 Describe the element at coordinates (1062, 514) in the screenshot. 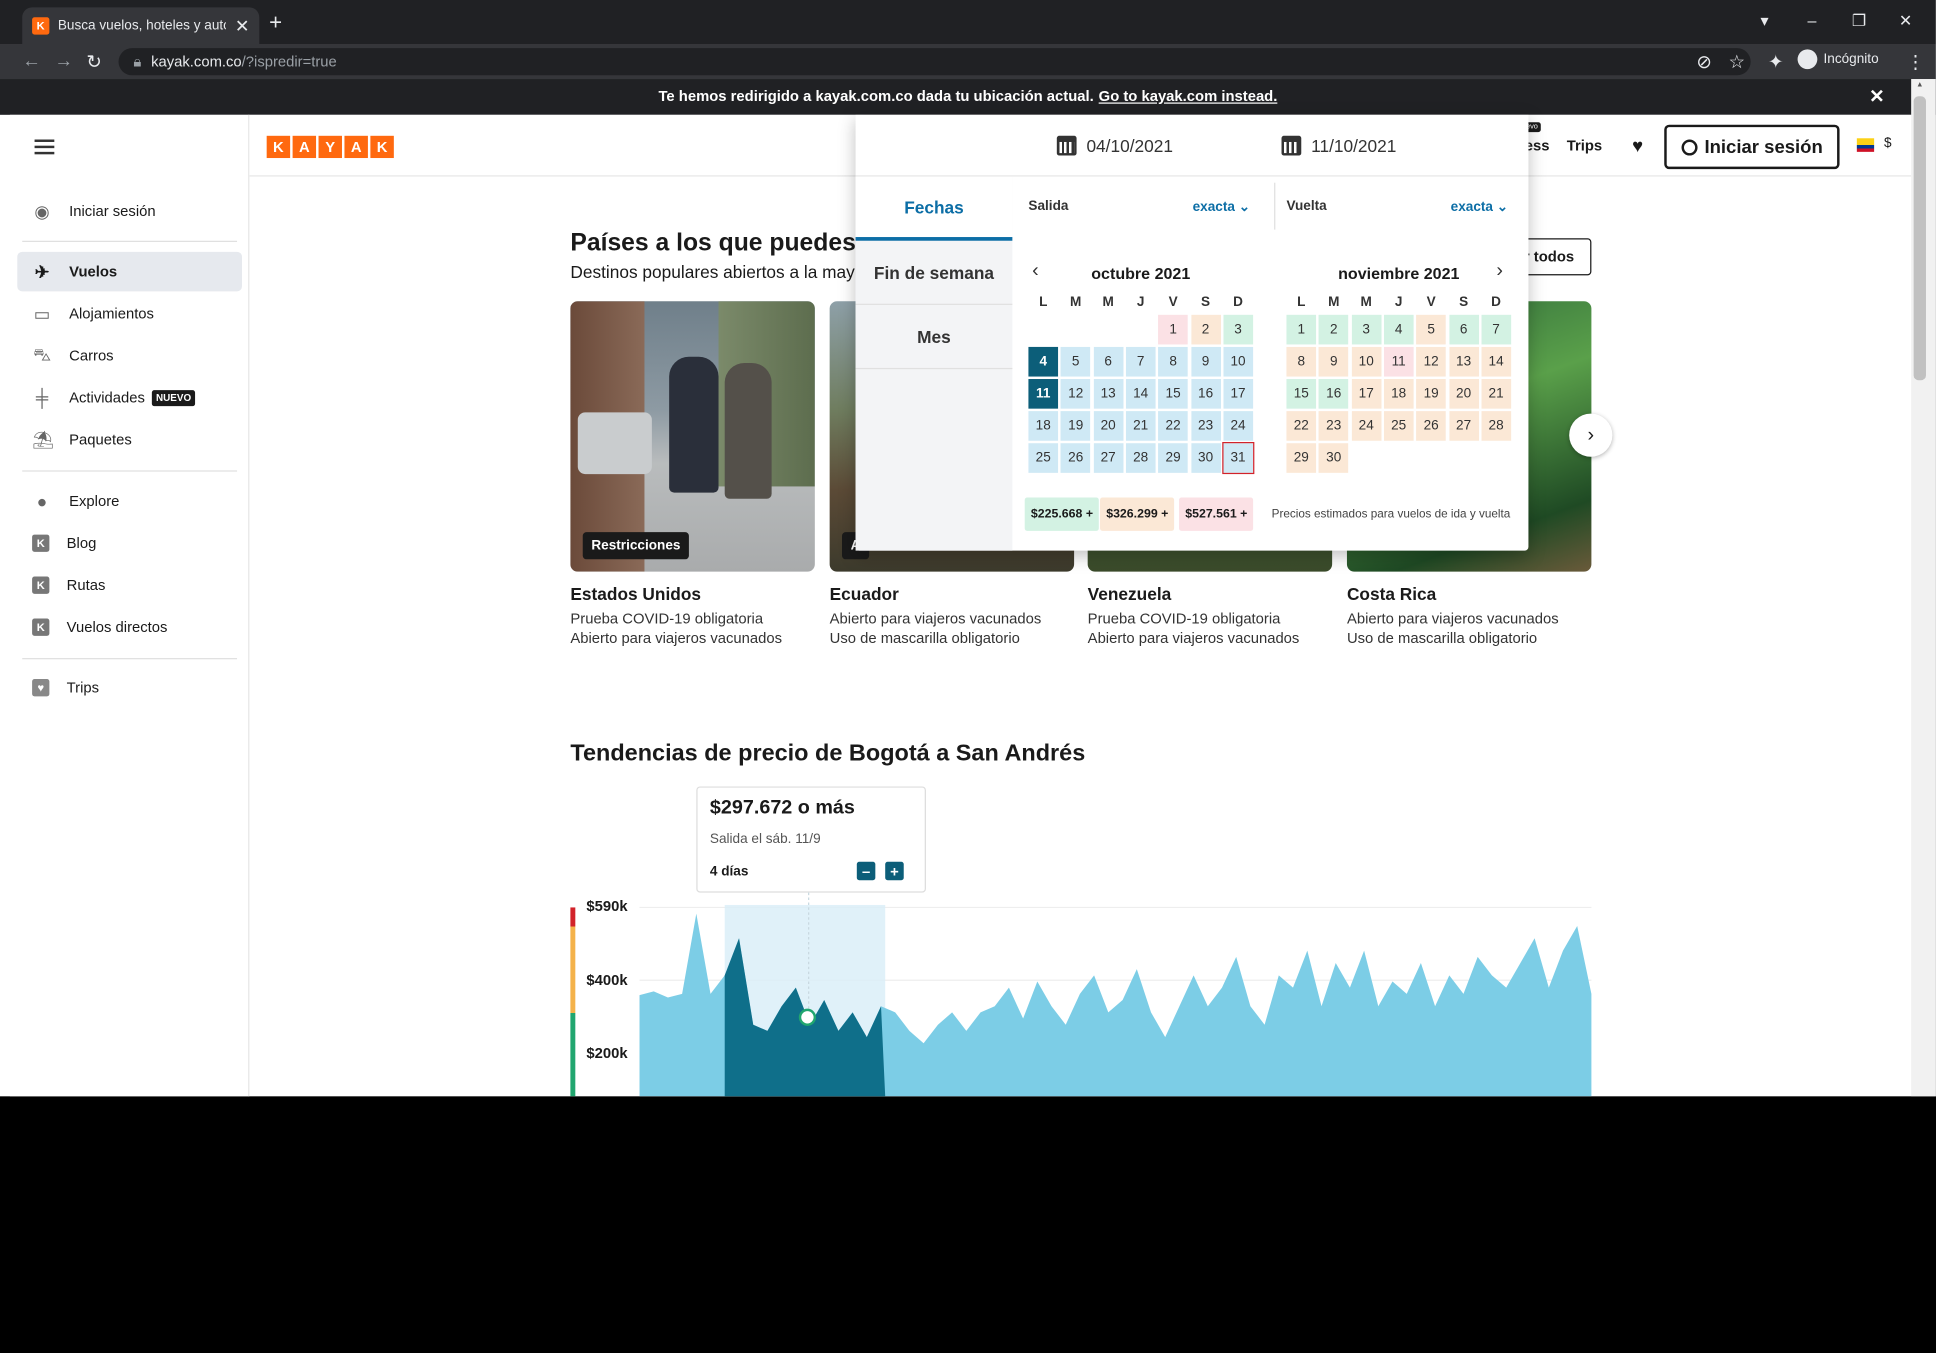

I see `legend-low-price: $225.668 +` at that location.